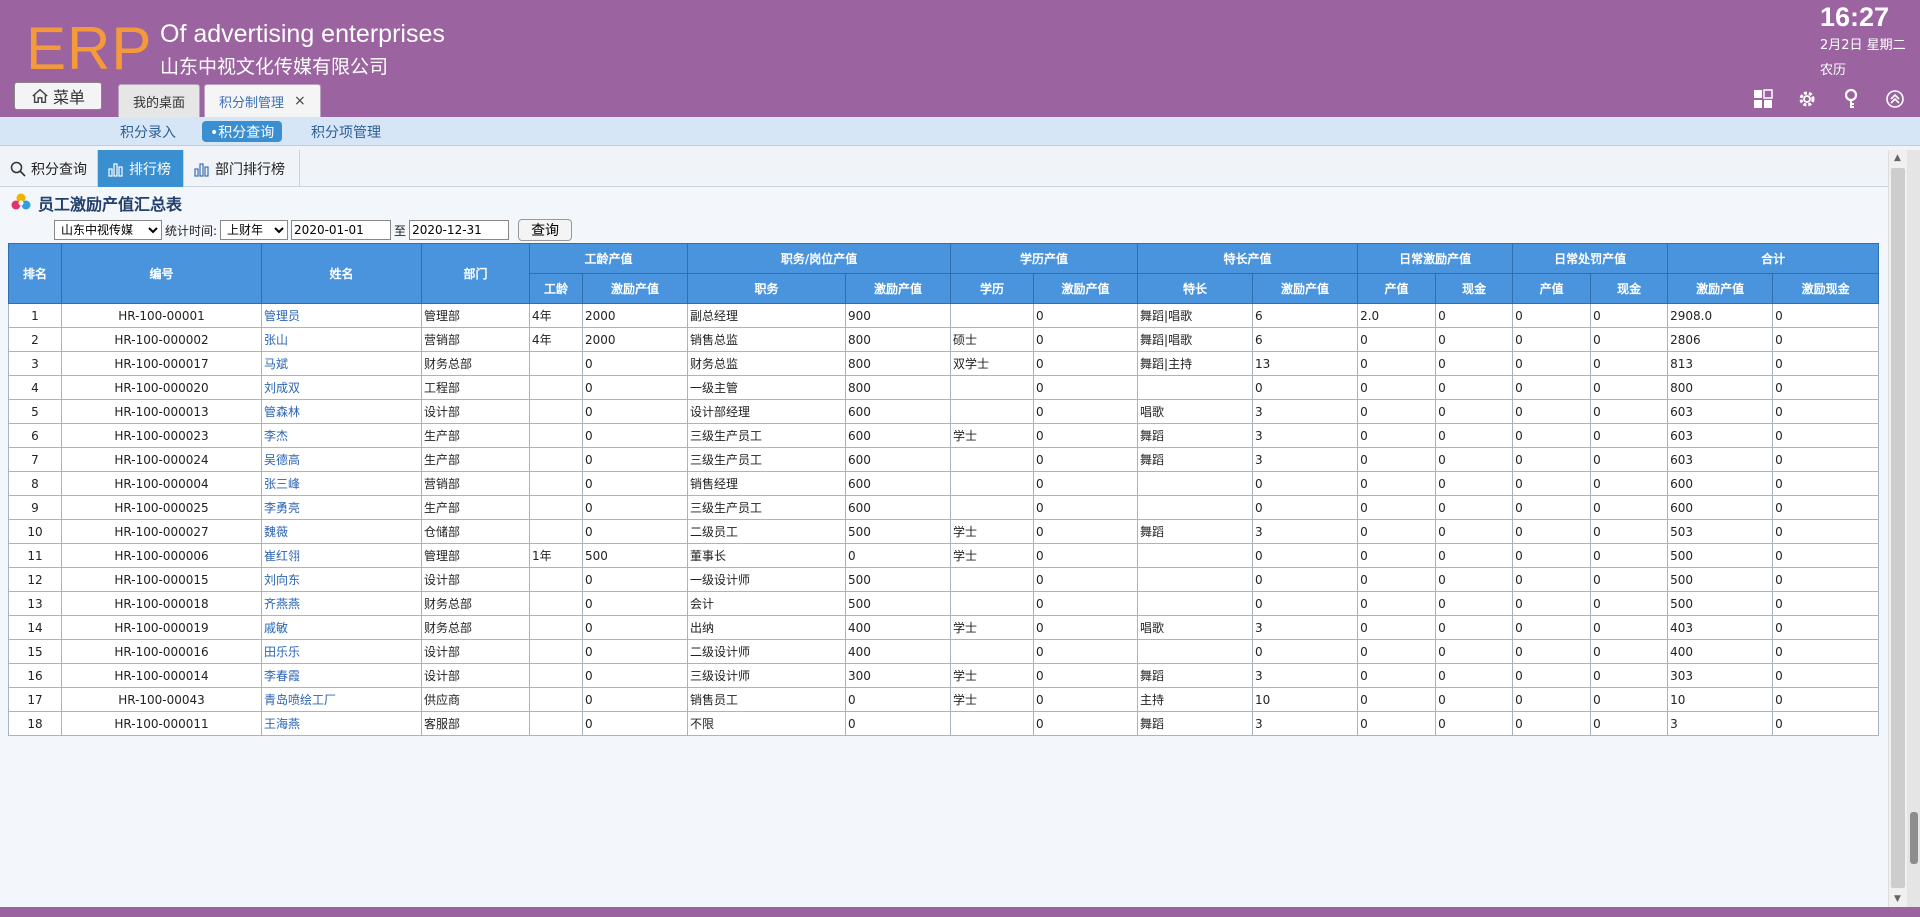 This screenshot has width=1920, height=917. Describe the element at coordinates (767, 288) in the screenshot. I see `col-position: 职务` at that location.